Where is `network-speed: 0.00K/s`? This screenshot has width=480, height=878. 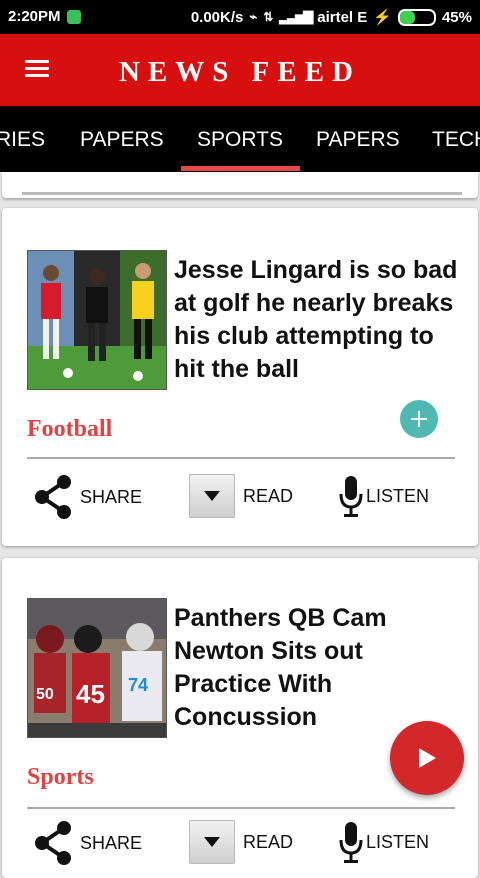
network-speed: 0.00K/s is located at coordinates (217, 17).